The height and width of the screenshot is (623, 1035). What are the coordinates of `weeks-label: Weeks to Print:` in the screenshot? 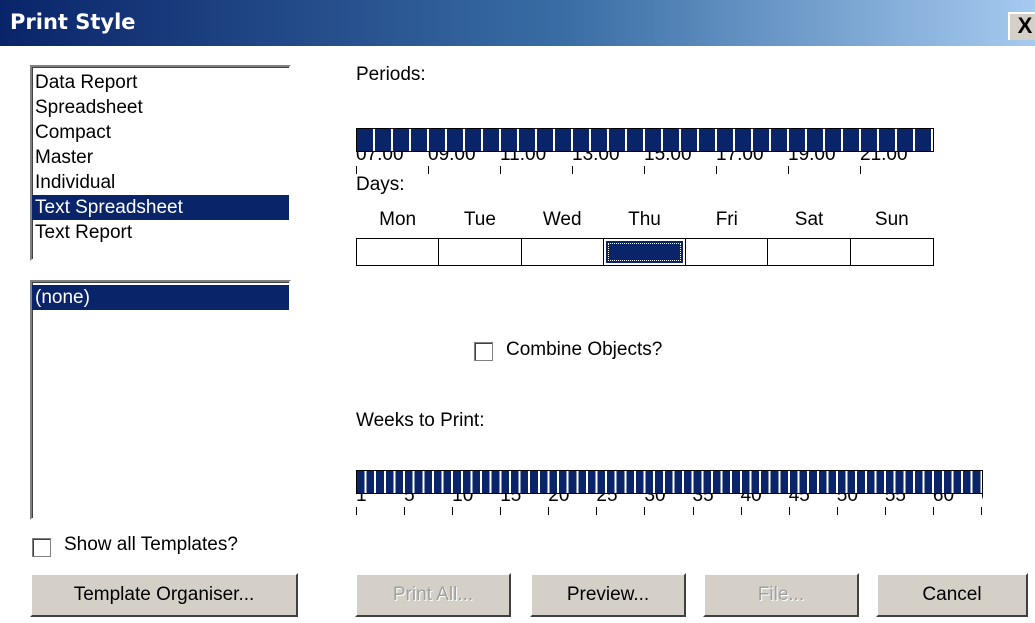 It's located at (420, 420).